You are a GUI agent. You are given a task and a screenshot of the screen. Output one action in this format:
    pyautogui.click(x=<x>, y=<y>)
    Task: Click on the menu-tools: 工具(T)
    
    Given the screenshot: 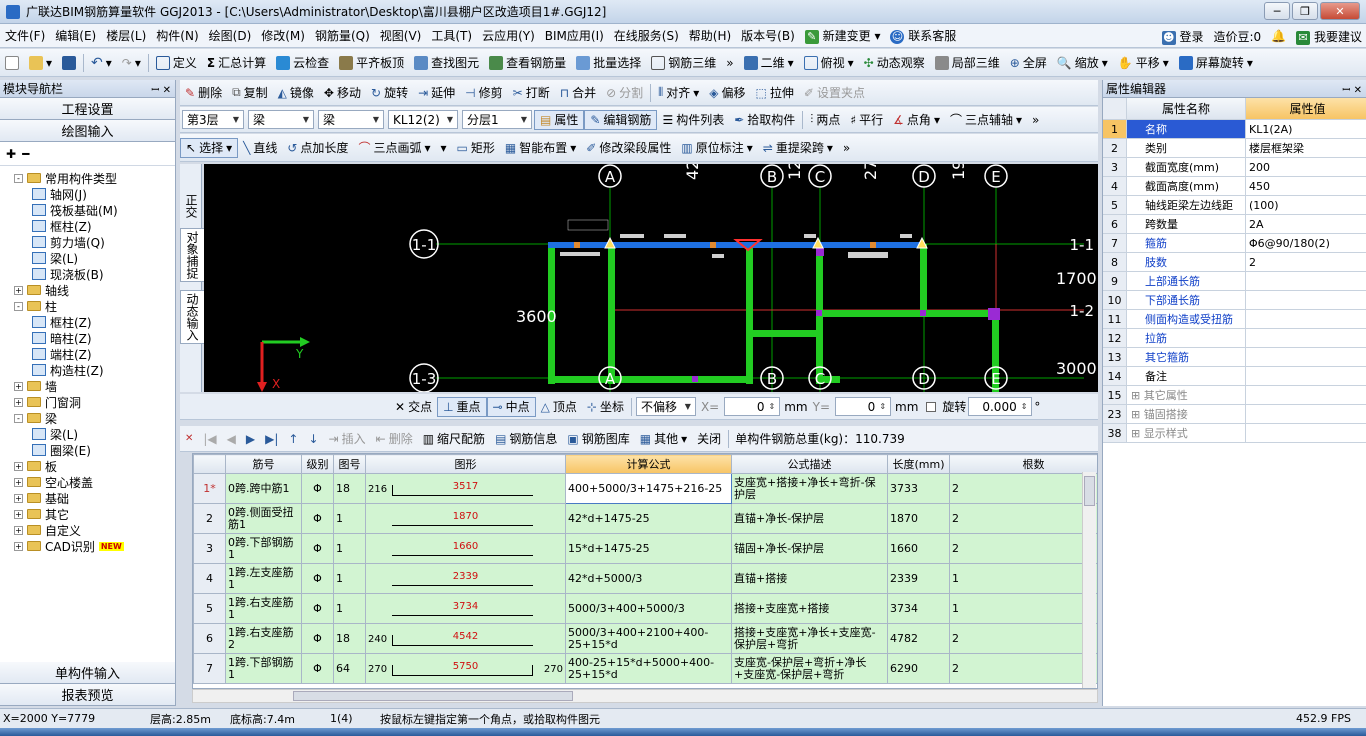 What is the action you would take?
    pyautogui.click(x=451, y=35)
    